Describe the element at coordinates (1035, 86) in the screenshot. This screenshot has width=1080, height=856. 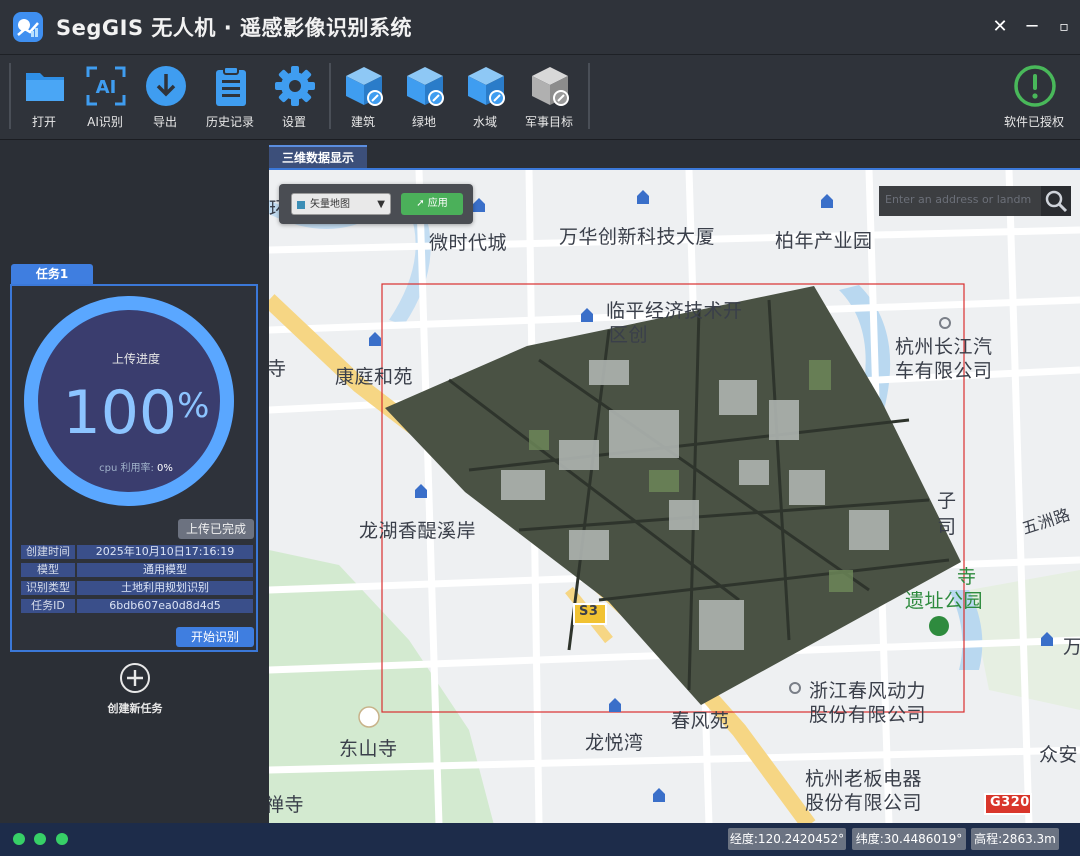
I see `license-alert-icon` at that location.